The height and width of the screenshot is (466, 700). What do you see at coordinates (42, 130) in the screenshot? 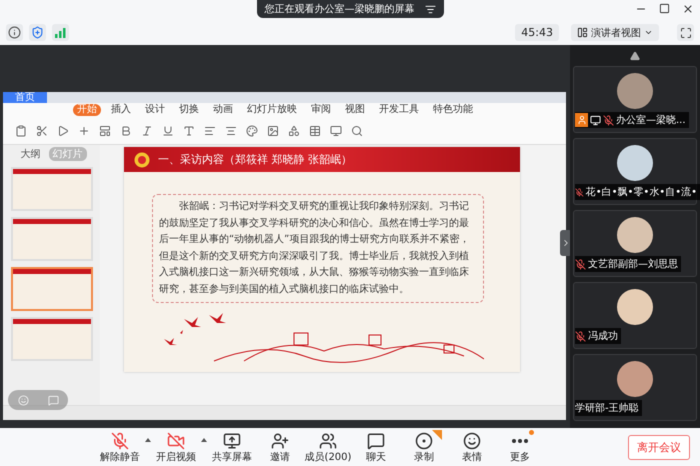
I see `scissors-icon` at bounding box center [42, 130].